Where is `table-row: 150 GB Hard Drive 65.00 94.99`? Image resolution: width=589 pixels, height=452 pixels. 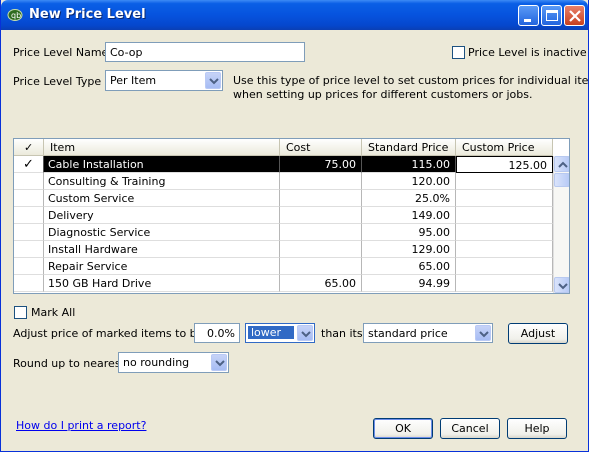
table-row: 150 GB Hard Drive 65.00 94.99 is located at coordinates (283, 283).